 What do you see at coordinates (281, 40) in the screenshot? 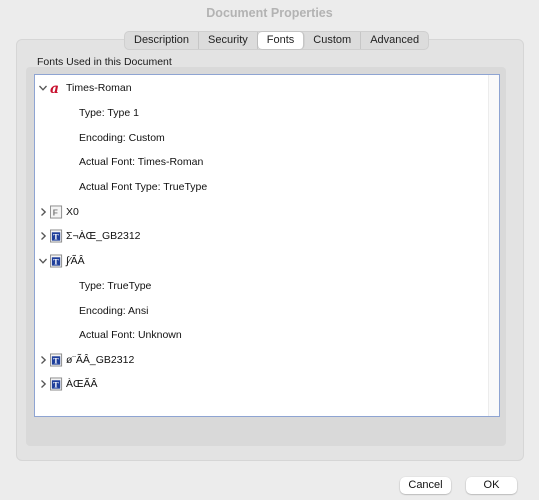
I see `tab-fonts: Fonts` at bounding box center [281, 40].